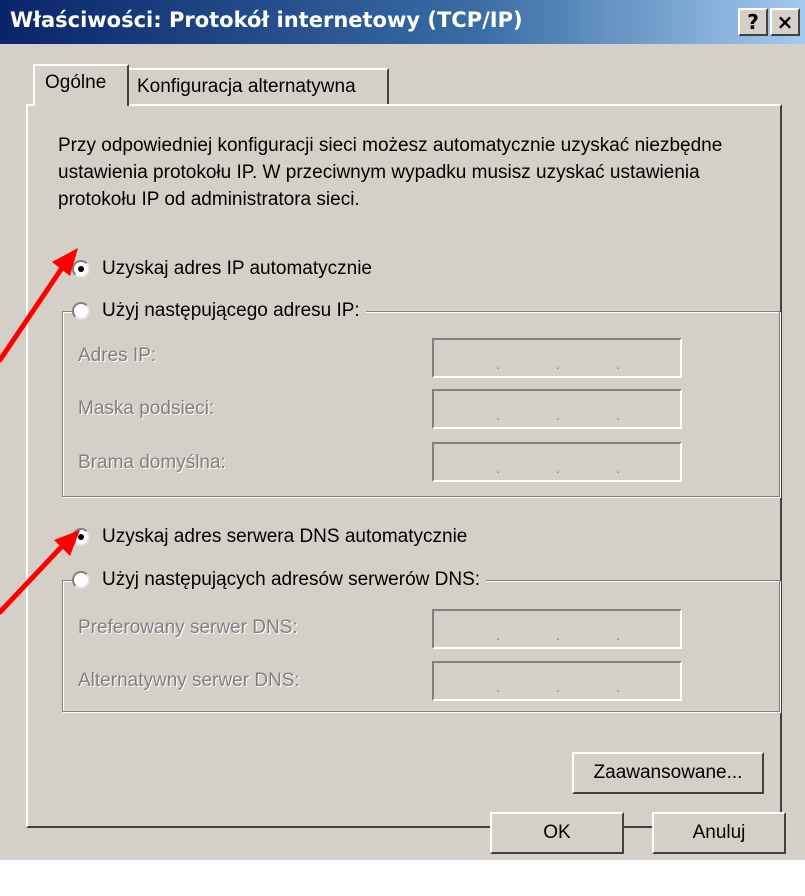  Describe the element at coordinates (40, 572) in the screenshot. I see `annotation-arrow-dns` at that location.